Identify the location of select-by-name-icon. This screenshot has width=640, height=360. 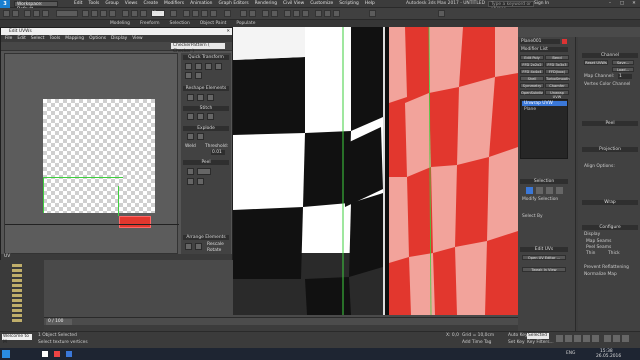
(94, 13).